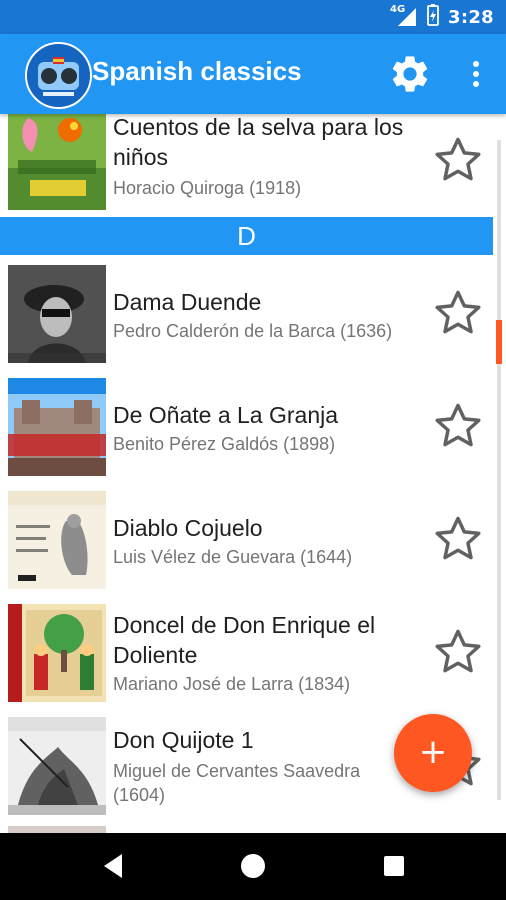 This screenshot has width=506, height=900. Describe the element at coordinates (233, 557) in the screenshot. I see `book-author: Luis Vélez de Guevara (1644)` at that location.